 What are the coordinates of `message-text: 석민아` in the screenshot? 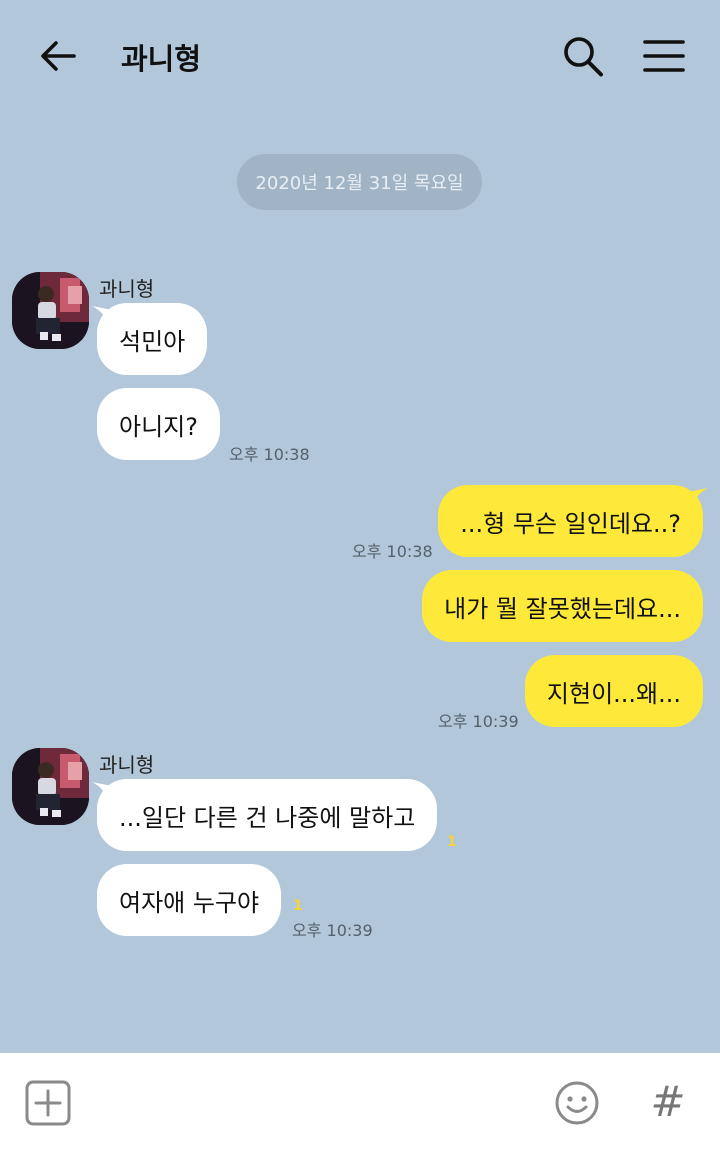 It's located at (152, 341).